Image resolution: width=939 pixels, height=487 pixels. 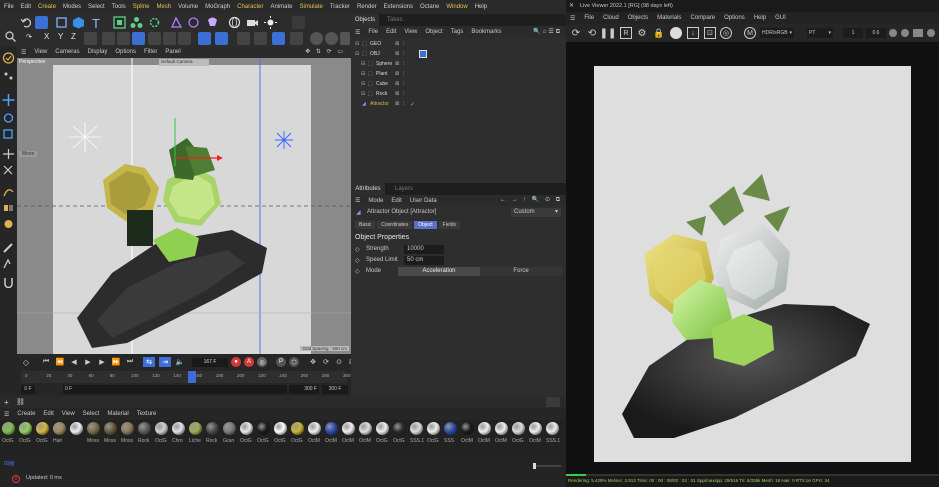 What do you see at coordinates (296, 38) in the screenshot?
I see `quantize-icon` at bounding box center [296, 38].